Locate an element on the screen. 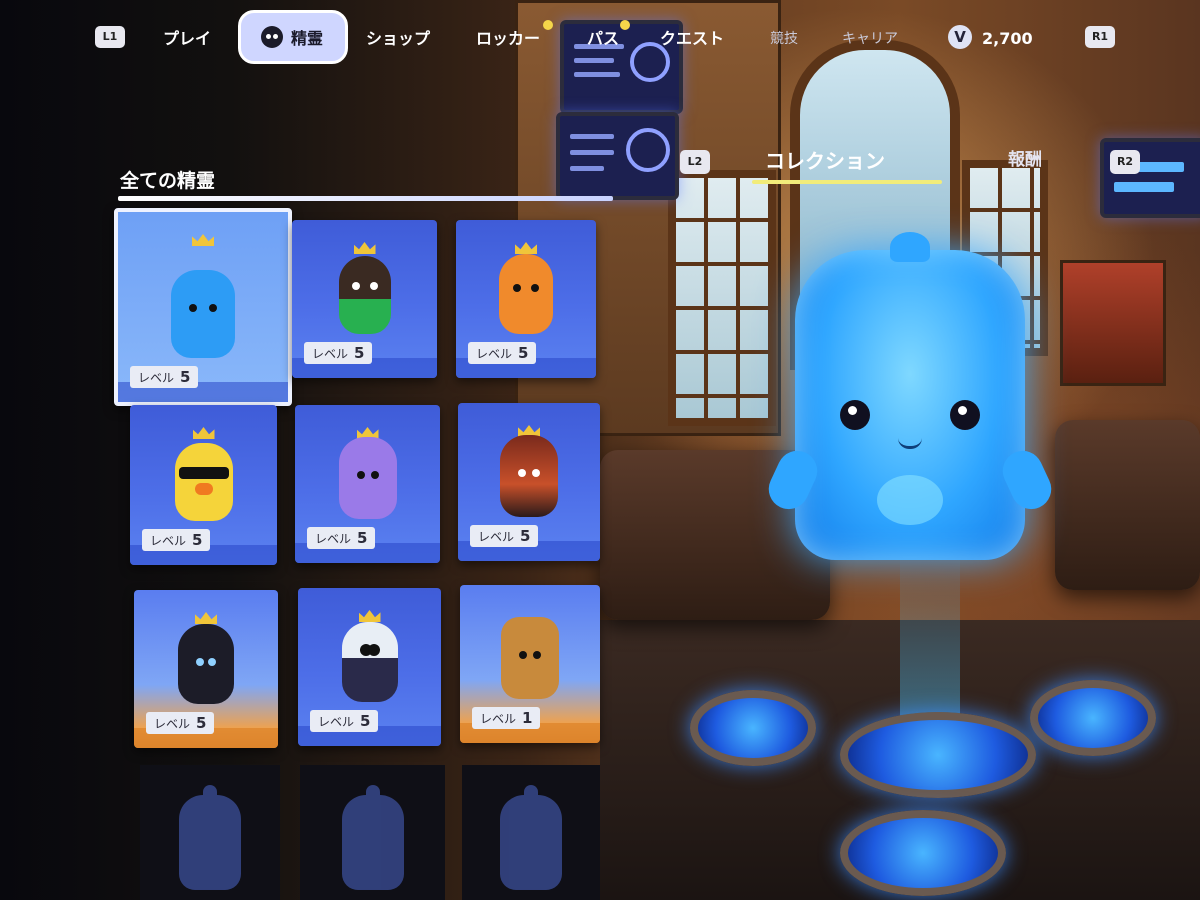 Image resolution: width=1200 pixels, height=900 pixels. spirit-card-red-demon: レベル 5 is located at coordinates (529, 482).